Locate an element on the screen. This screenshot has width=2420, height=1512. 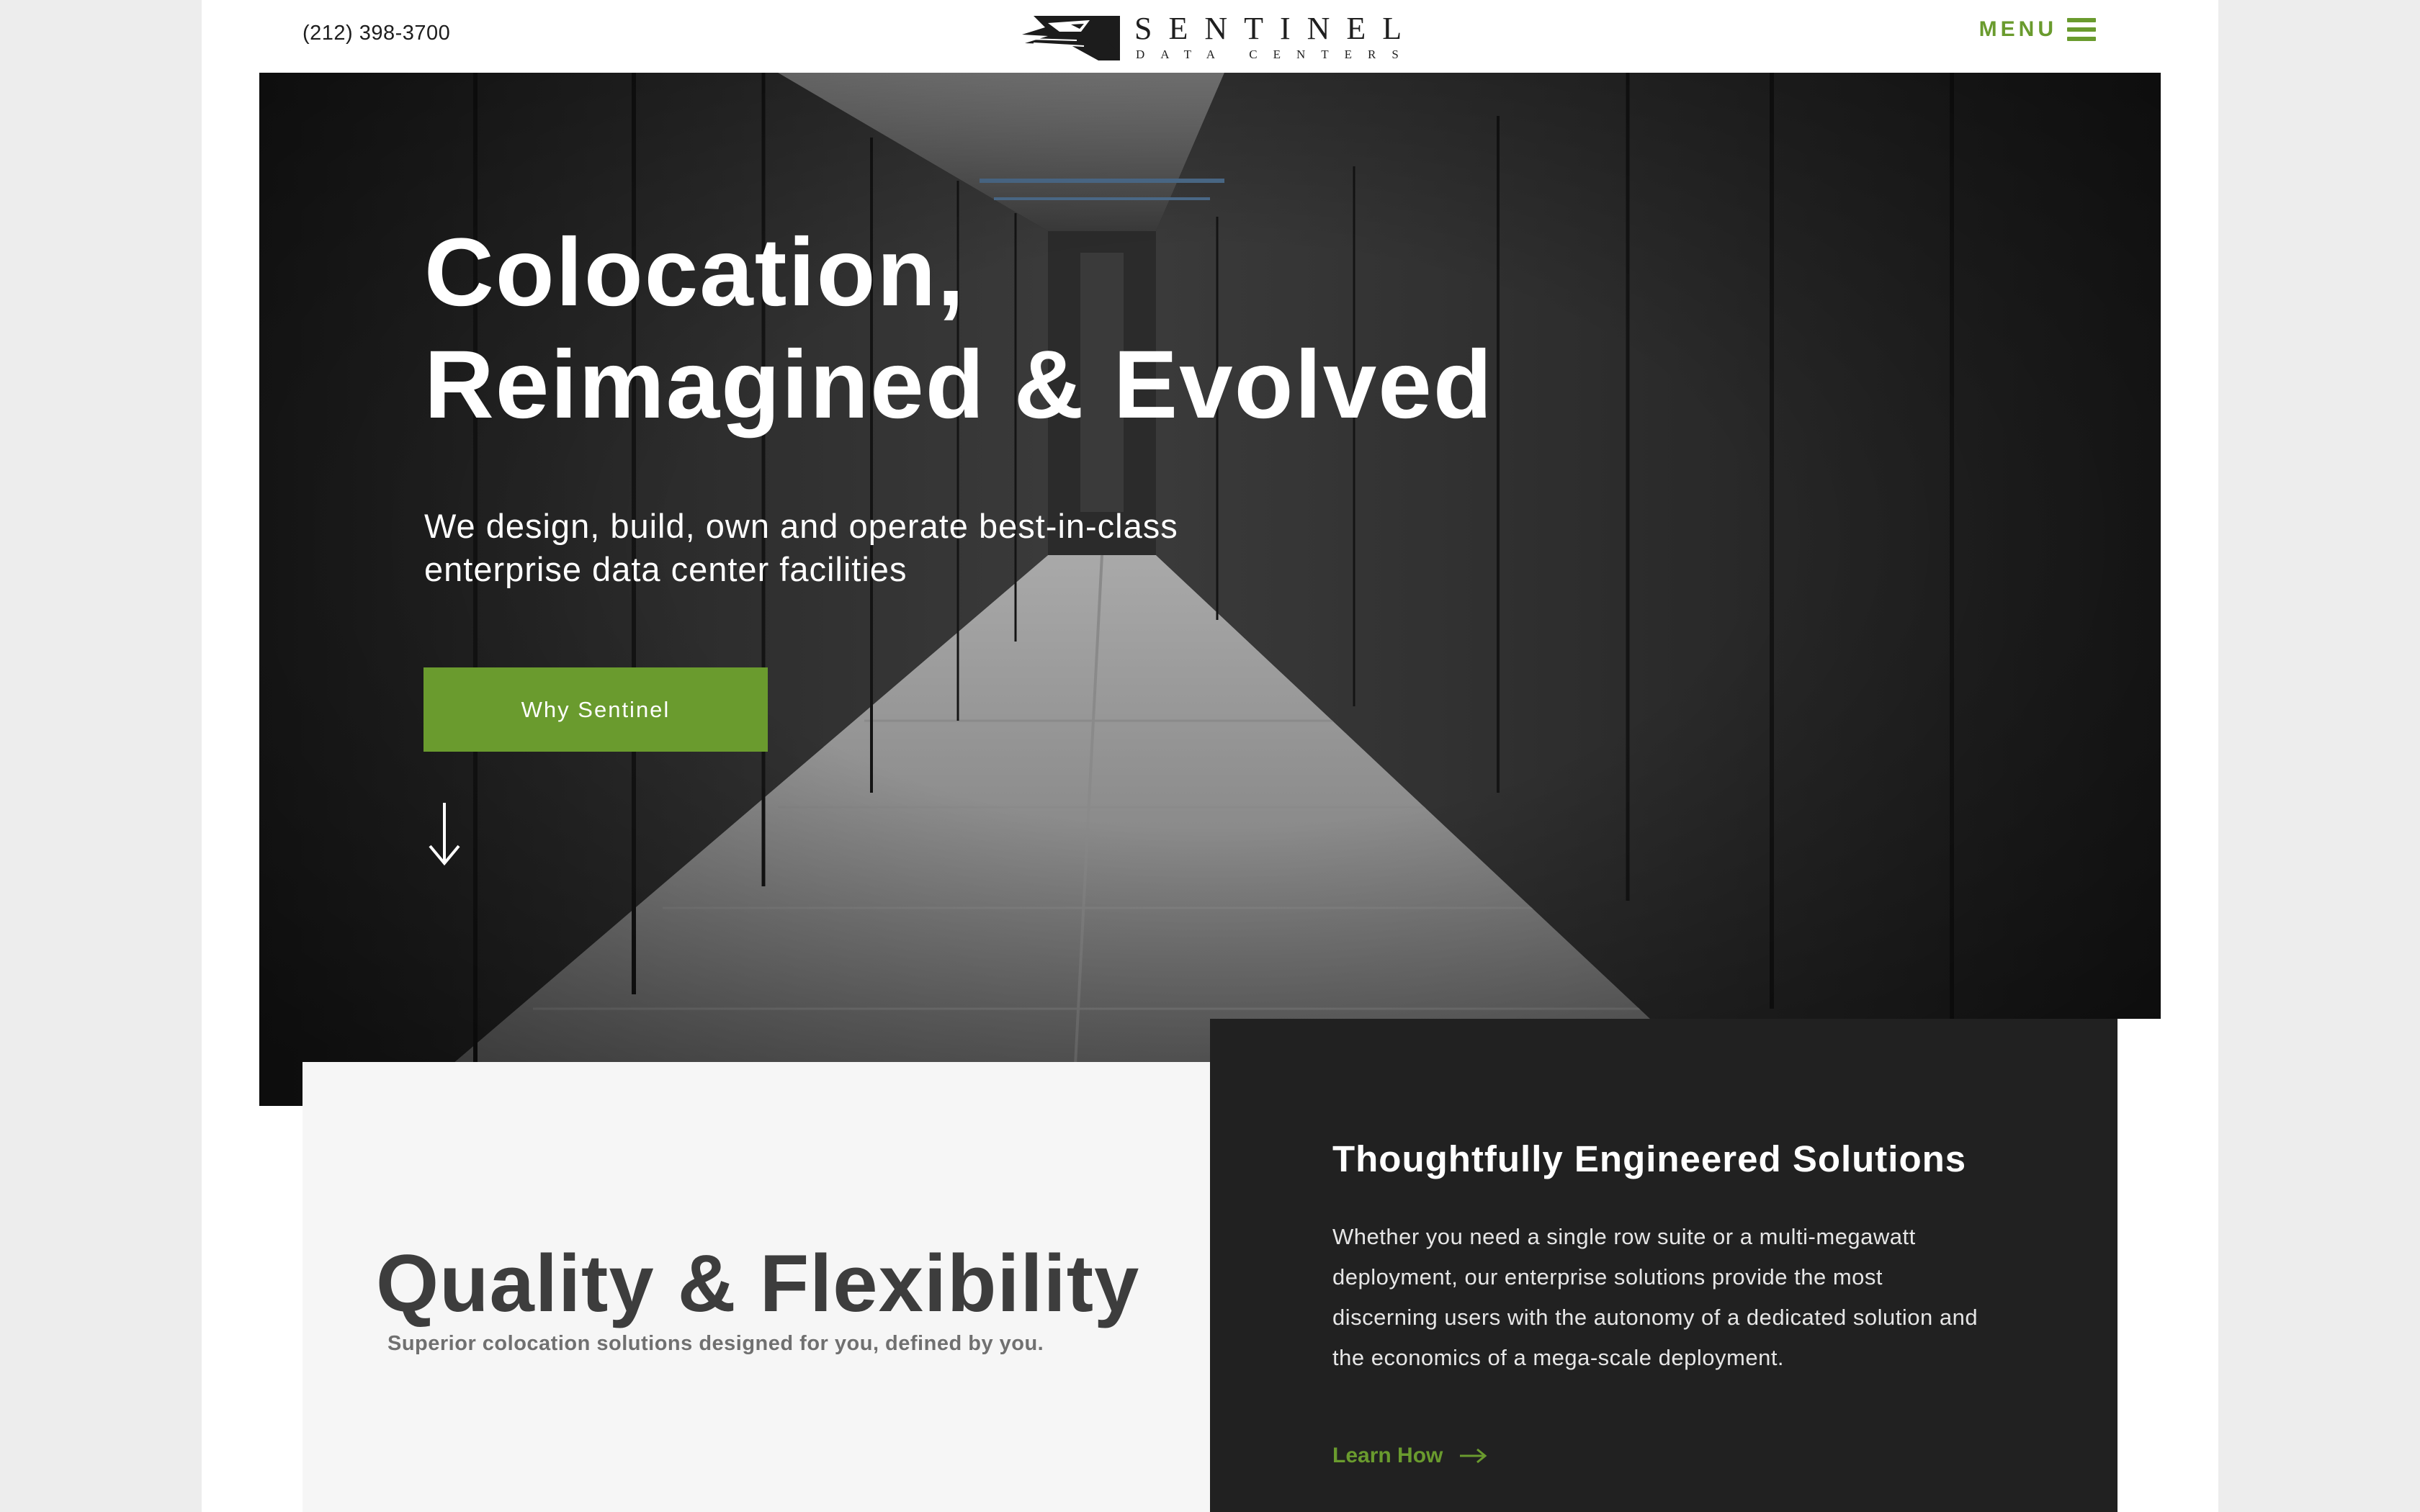
menu-button: MENU is located at coordinates (2037, 29).